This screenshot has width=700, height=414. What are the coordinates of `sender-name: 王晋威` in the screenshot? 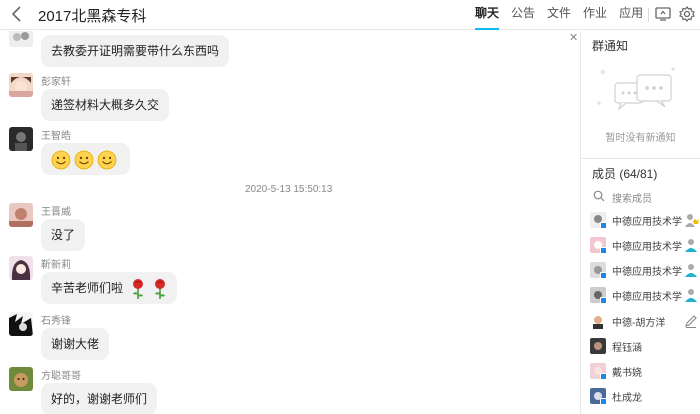 It's located at (56, 212).